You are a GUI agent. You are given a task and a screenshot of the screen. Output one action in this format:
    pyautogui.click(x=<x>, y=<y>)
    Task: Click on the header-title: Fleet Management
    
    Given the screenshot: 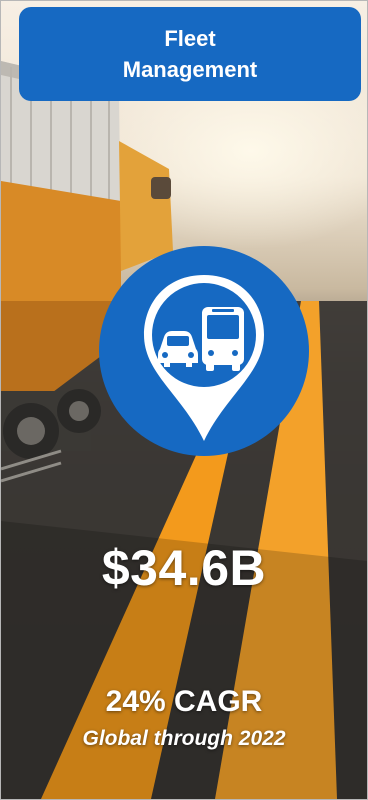 What is the action you would take?
    pyautogui.click(x=190, y=54)
    